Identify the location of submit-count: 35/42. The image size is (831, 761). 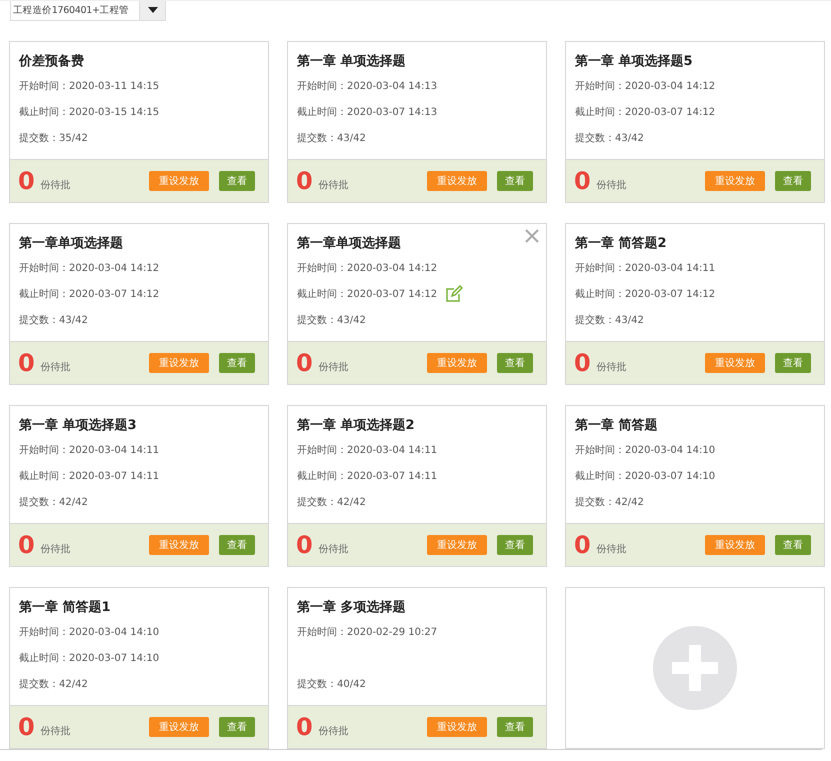
(73, 138).